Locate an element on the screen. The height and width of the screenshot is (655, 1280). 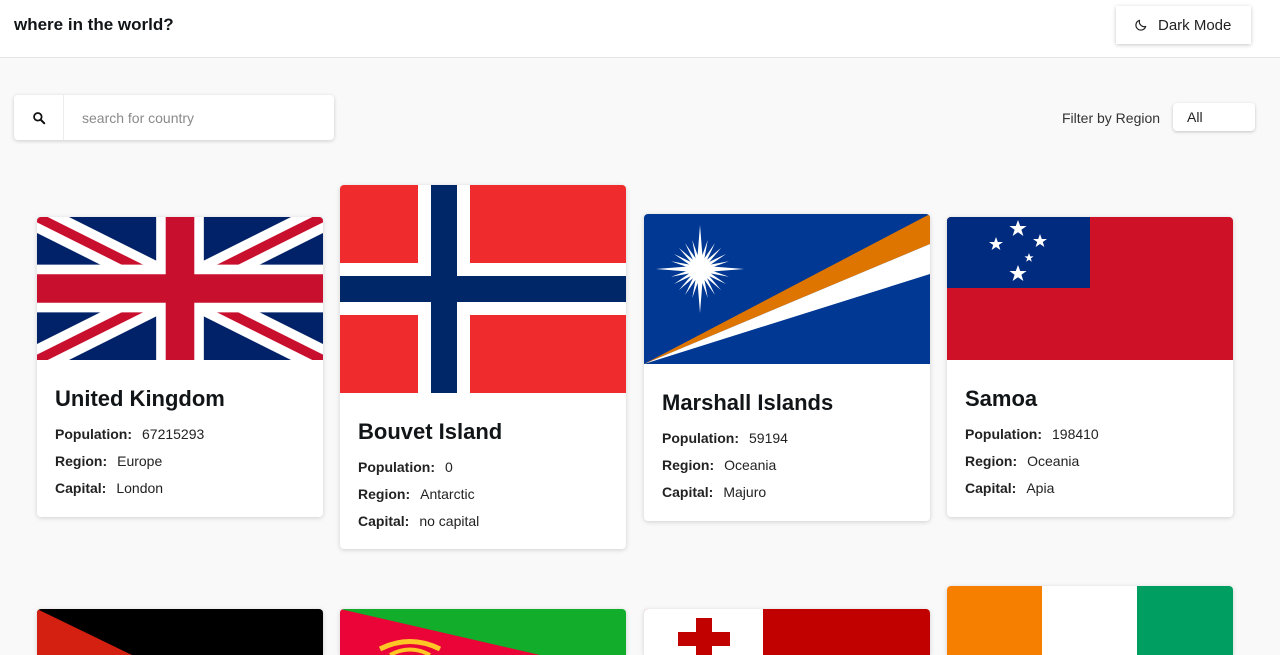
population-row: Population: 59194 is located at coordinates (787, 438).